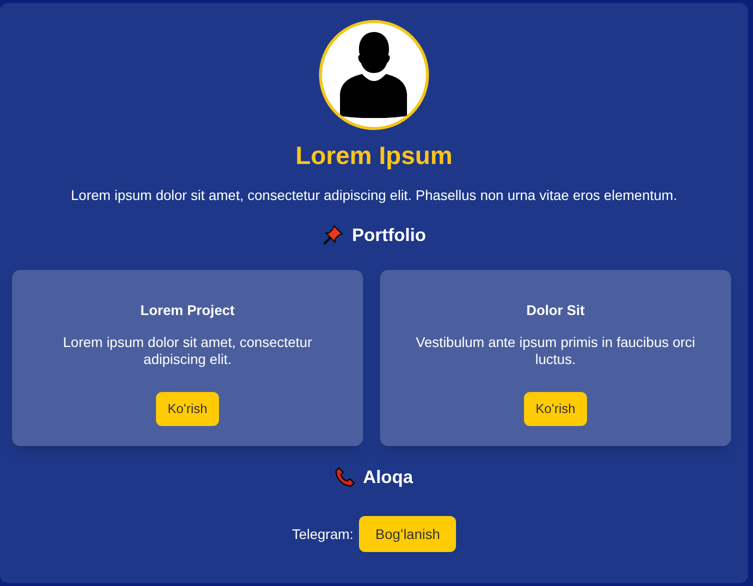 The height and width of the screenshot is (586, 753). I want to click on project-title: Dolor Sit, so click(555, 310).